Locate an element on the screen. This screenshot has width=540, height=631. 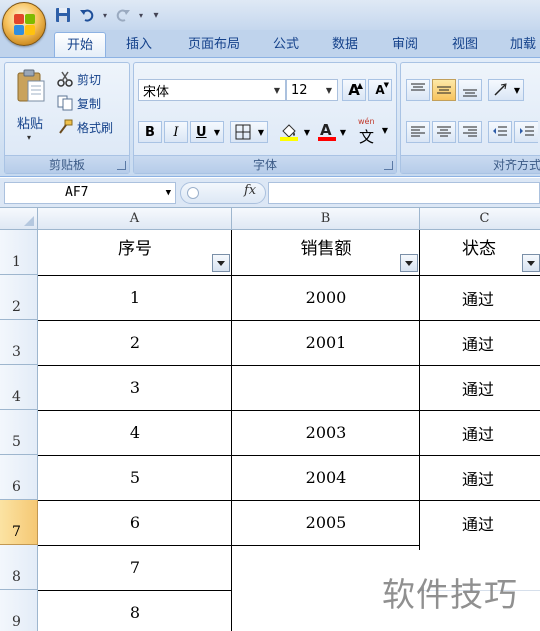
row-header-2: 2 is located at coordinates (19, 297).